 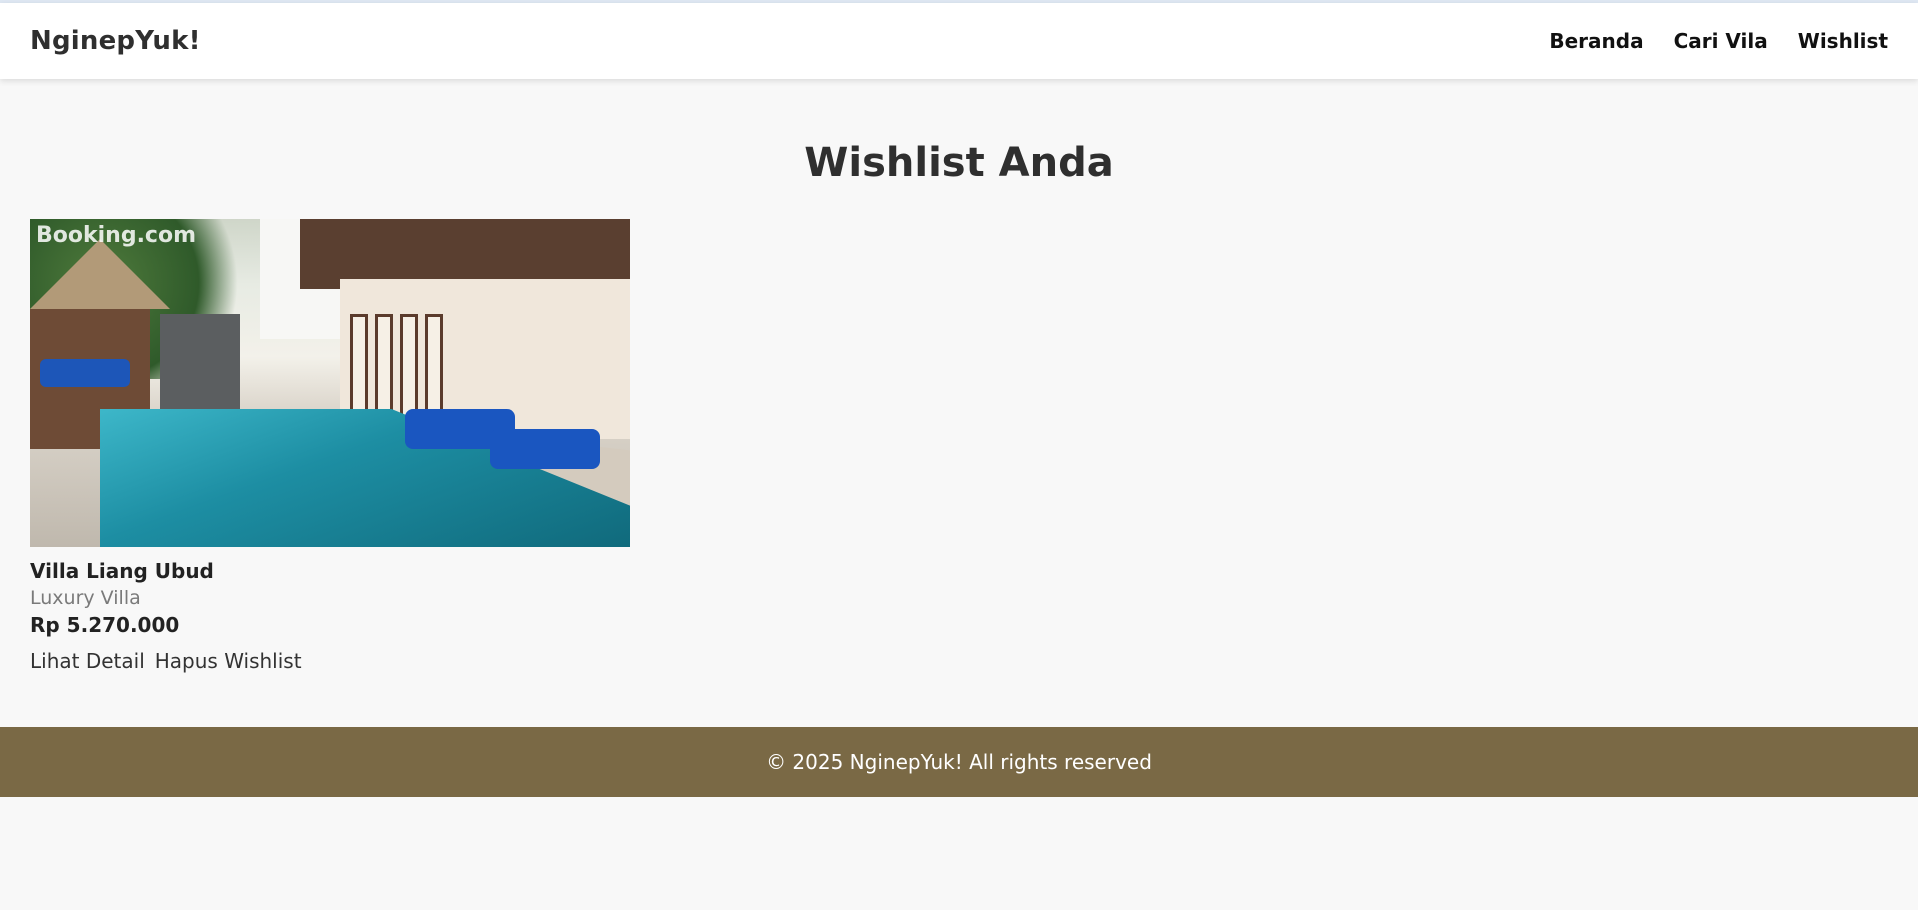 What do you see at coordinates (200, 369) in the screenshot?
I see `photo-stone-wall` at bounding box center [200, 369].